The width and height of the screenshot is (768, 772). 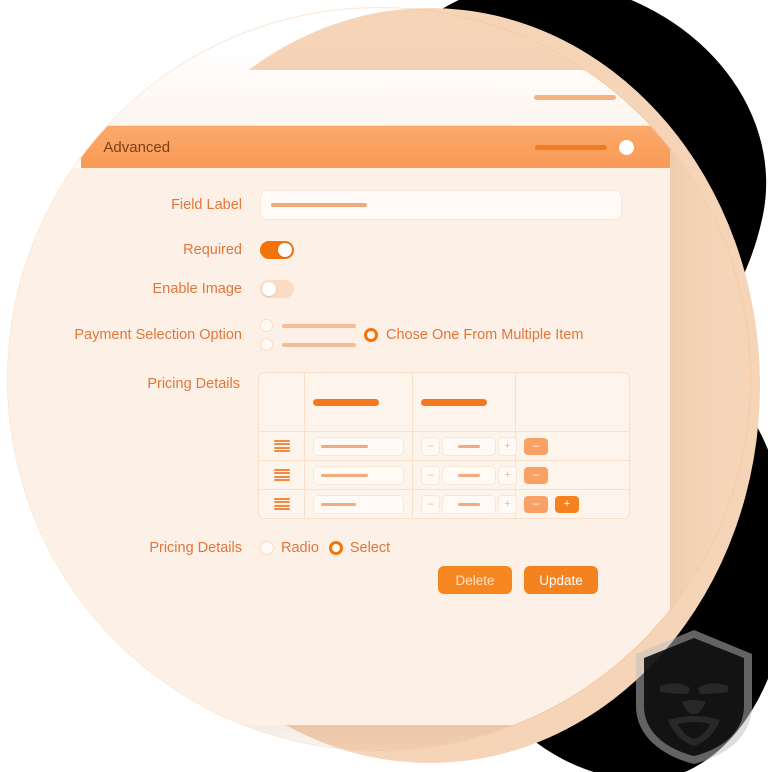 What do you see at coordinates (485, 335) in the screenshot?
I see `payment-selection-selected-label: Chose One From Multiple Item` at bounding box center [485, 335].